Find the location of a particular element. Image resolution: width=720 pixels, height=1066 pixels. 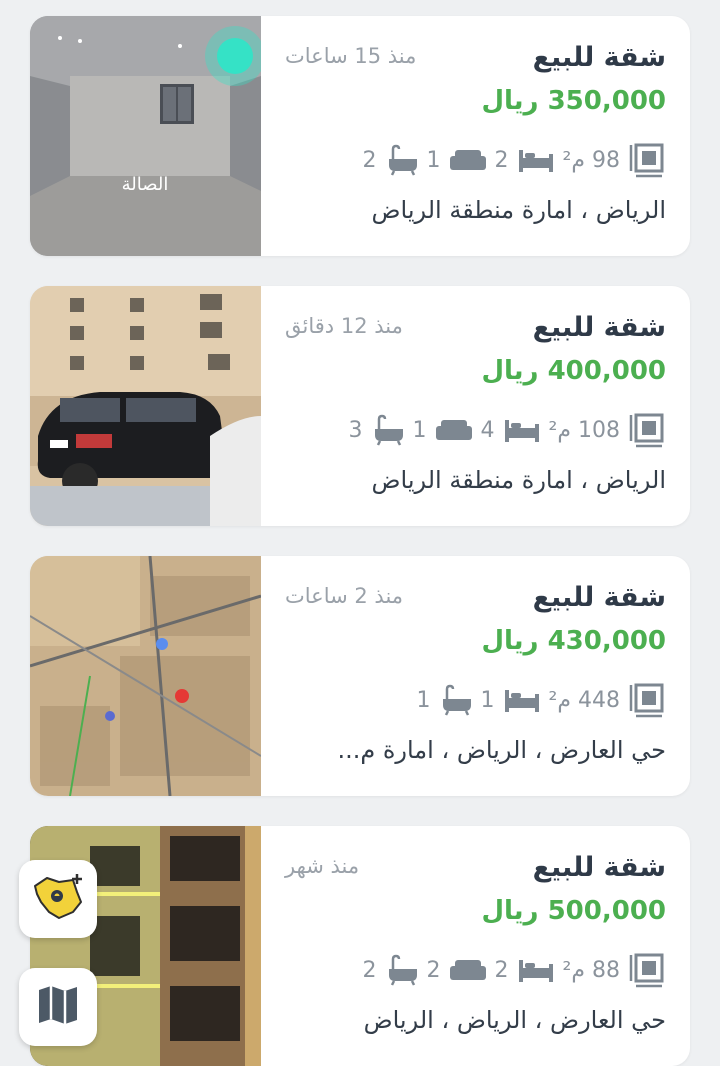

map-view-button is located at coordinates (58, 1007).